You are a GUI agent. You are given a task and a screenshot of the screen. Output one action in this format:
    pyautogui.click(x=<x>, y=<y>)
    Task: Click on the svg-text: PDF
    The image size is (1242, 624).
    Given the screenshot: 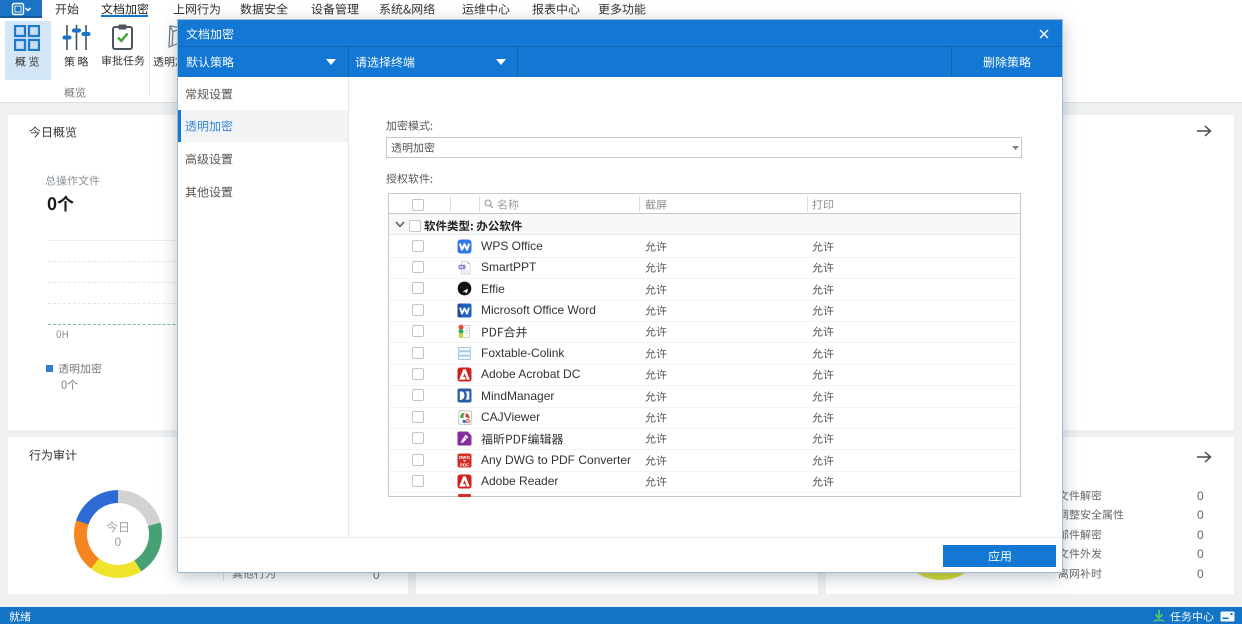 What is the action you would take?
    pyautogui.click(x=464, y=464)
    